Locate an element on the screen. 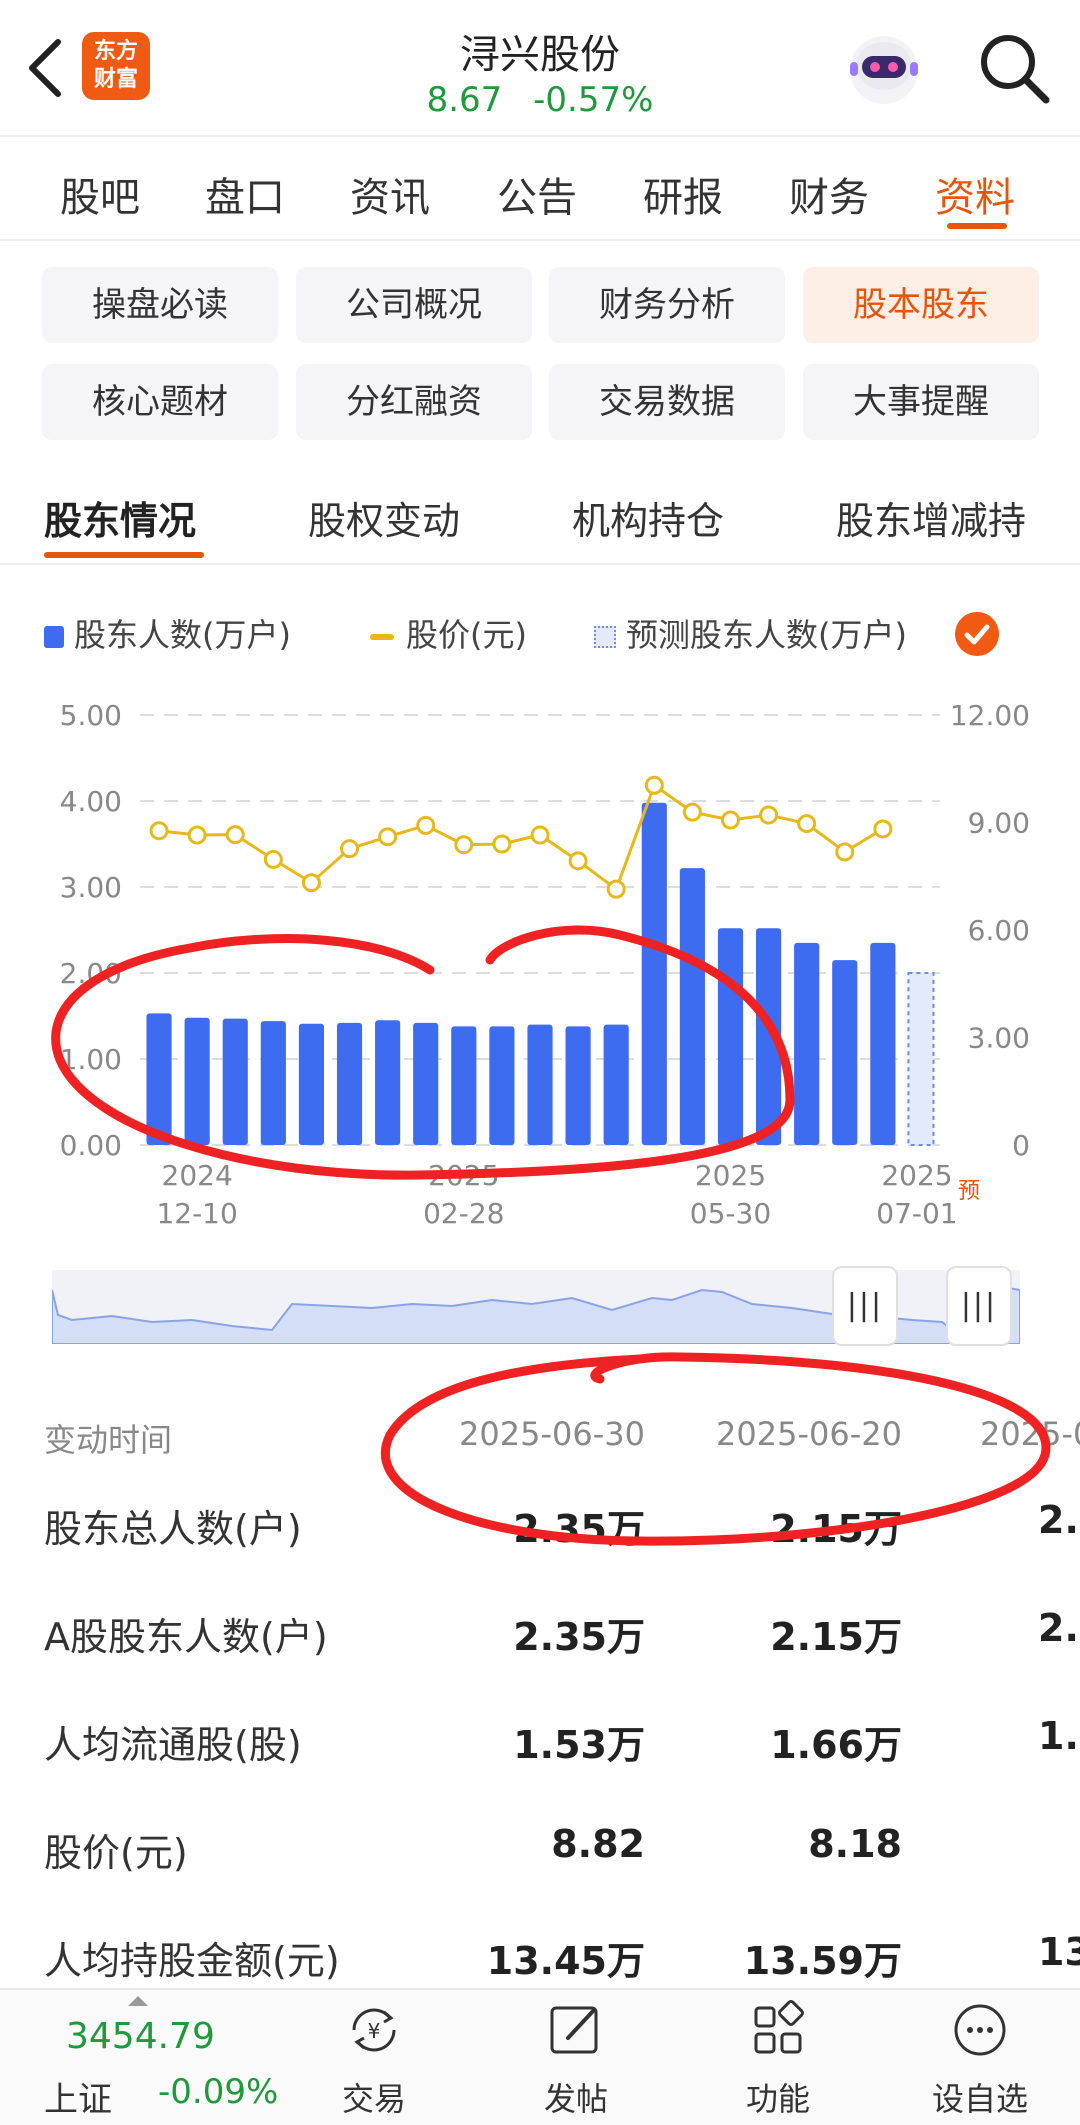 The image size is (1080, 2125). tab-news: 资讯 is located at coordinates (390, 194).